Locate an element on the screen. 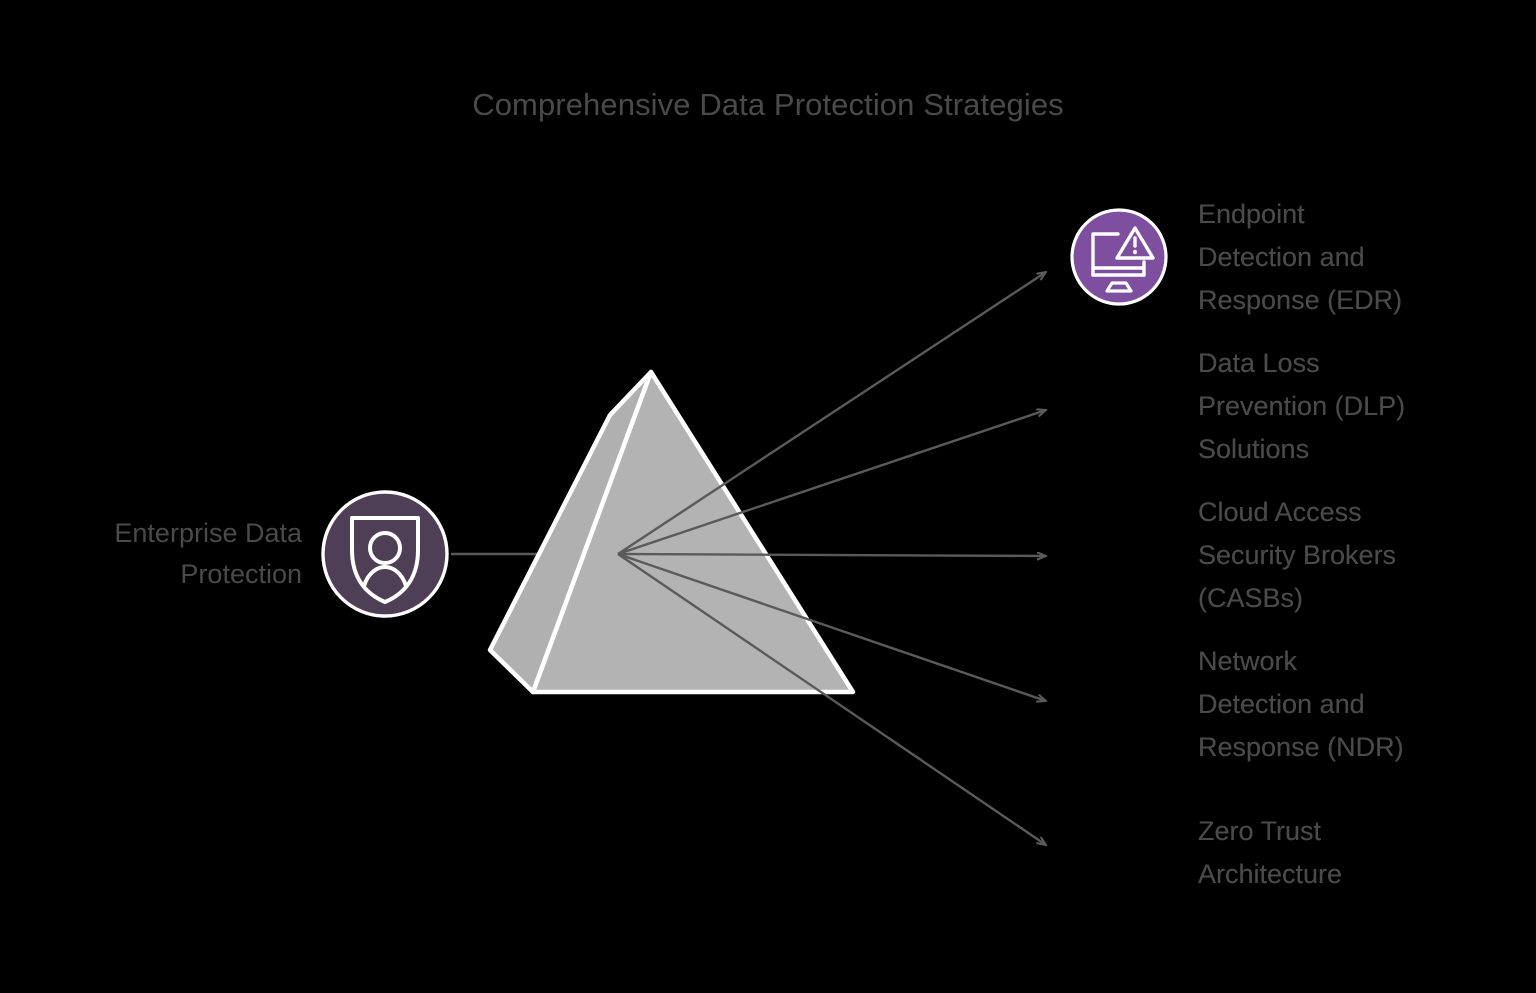  branch-node-edr is located at coordinates (1119, 257).